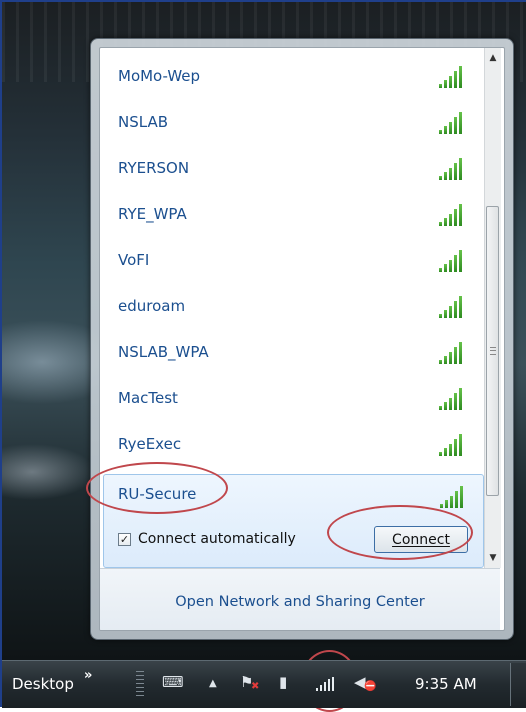  Describe the element at coordinates (148, 398) in the screenshot. I see `network-name: MacTest` at that location.